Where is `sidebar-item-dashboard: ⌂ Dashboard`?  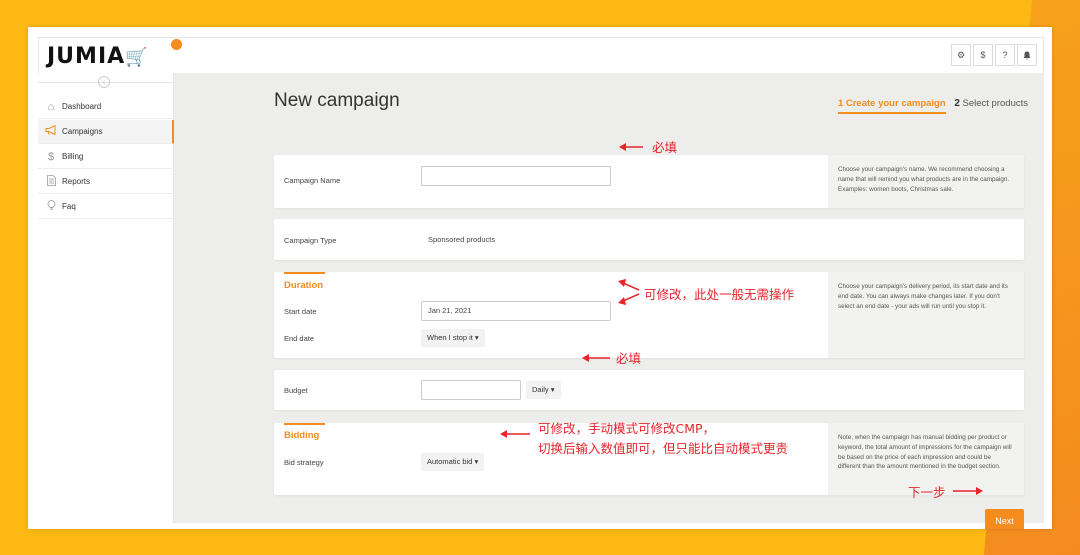 sidebar-item-dashboard: ⌂ Dashboard is located at coordinates (106, 107).